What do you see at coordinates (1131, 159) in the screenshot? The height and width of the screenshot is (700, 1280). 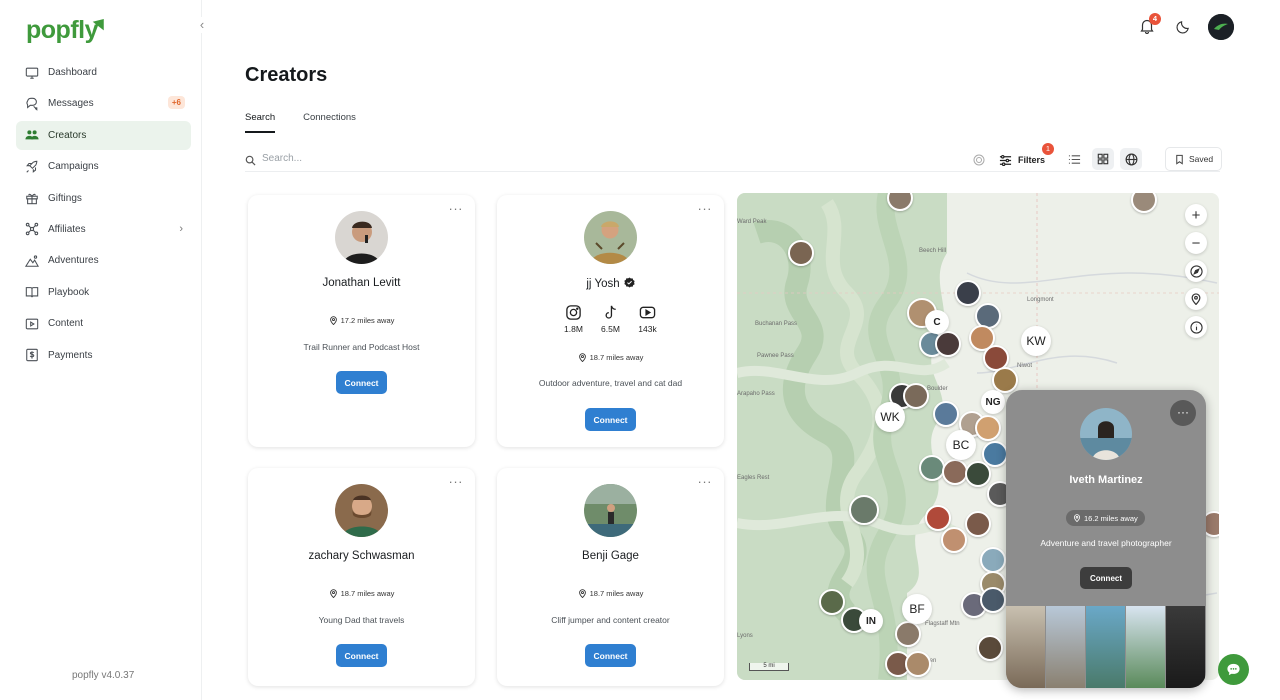 I see `map-view-button` at bounding box center [1131, 159].